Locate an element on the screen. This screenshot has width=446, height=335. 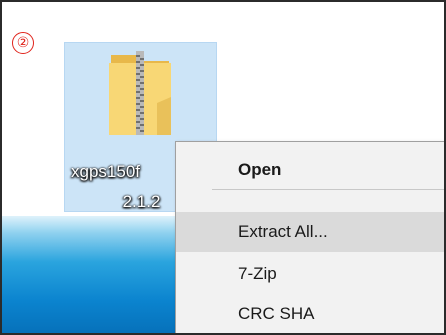
menu-item-open: Open is located at coordinates (310, 170).